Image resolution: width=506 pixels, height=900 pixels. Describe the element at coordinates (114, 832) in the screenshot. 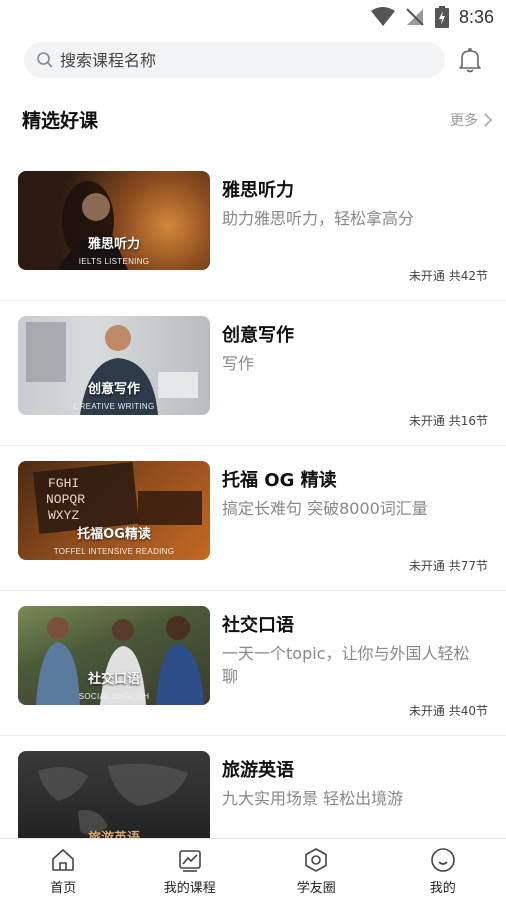

I see `thumb-title: 旅游英语` at that location.